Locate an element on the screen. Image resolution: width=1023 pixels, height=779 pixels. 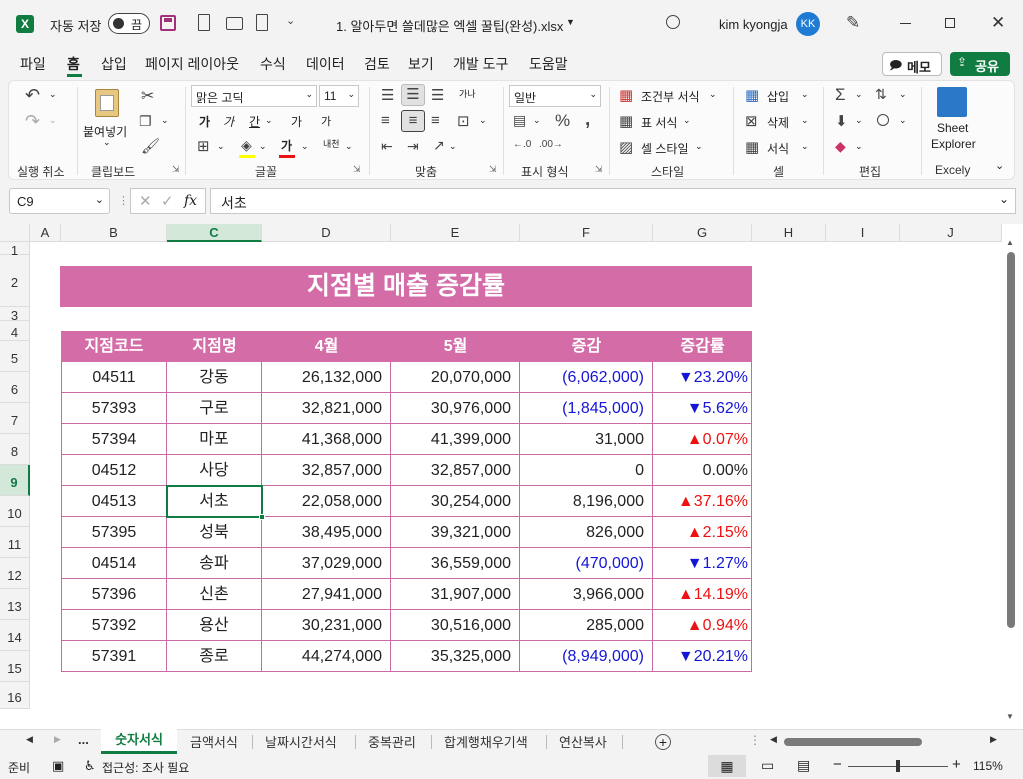
row-header: 16 is located at coordinates (15, 695).